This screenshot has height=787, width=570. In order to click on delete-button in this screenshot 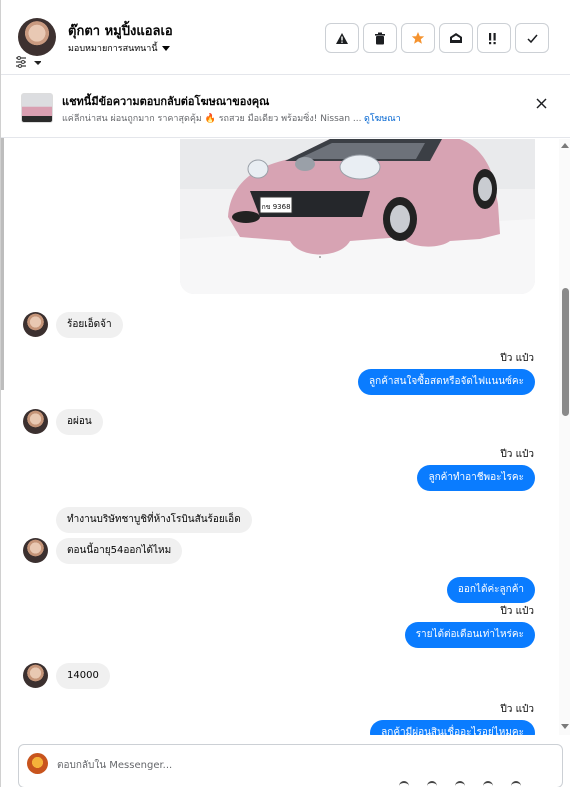, I will do `click(380, 38)`.